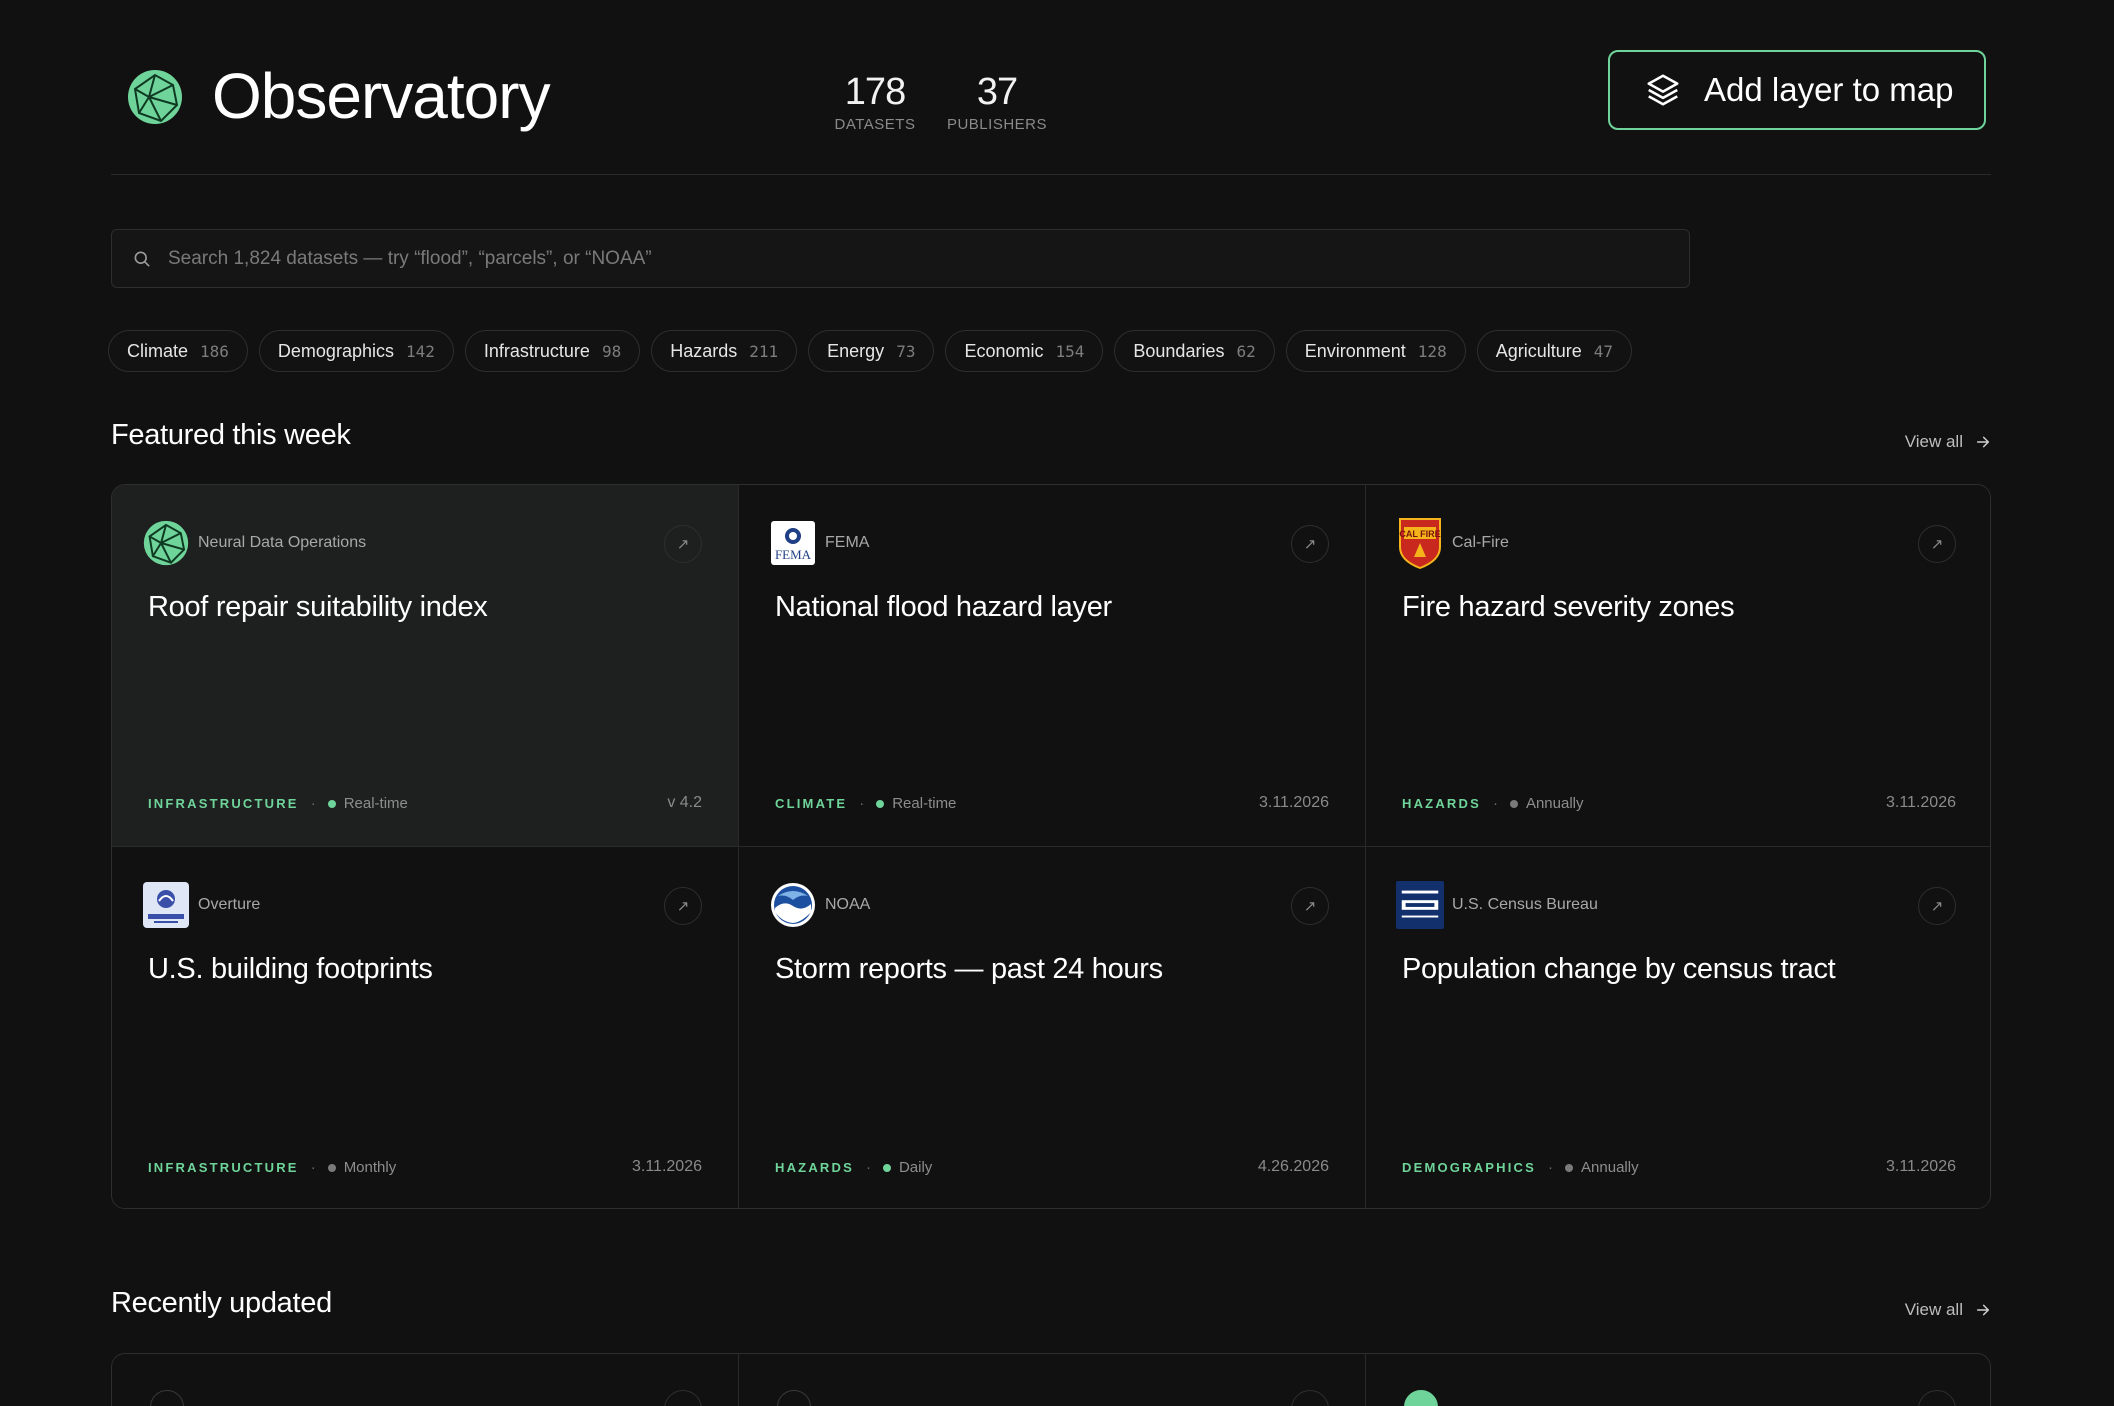  What do you see at coordinates (943, 607) in the screenshot?
I see `card-title: National flood hazard layer` at bounding box center [943, 607].